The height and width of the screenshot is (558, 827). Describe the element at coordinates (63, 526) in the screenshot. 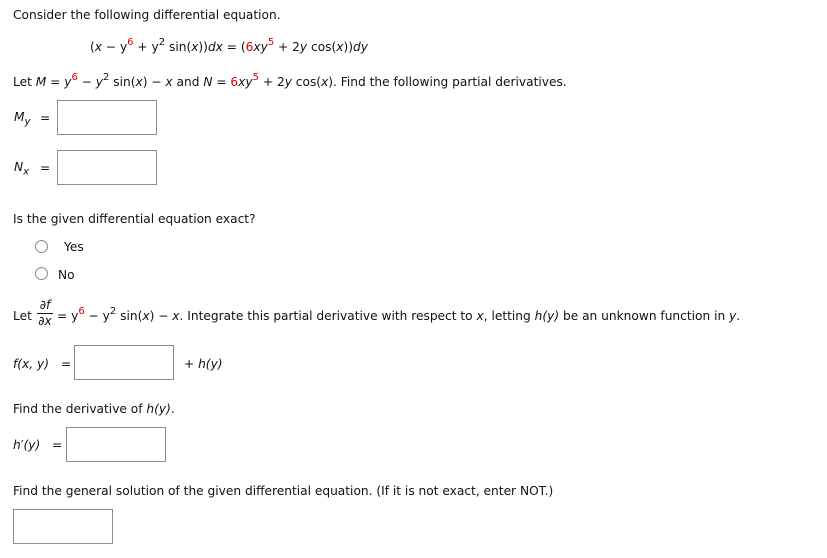

I see `general-solution-input` at that location.